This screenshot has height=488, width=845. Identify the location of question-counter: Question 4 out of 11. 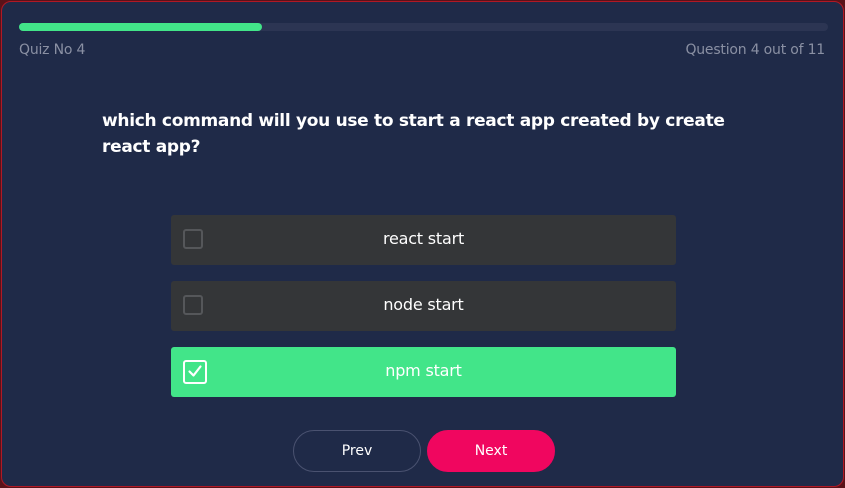
(755, 50).